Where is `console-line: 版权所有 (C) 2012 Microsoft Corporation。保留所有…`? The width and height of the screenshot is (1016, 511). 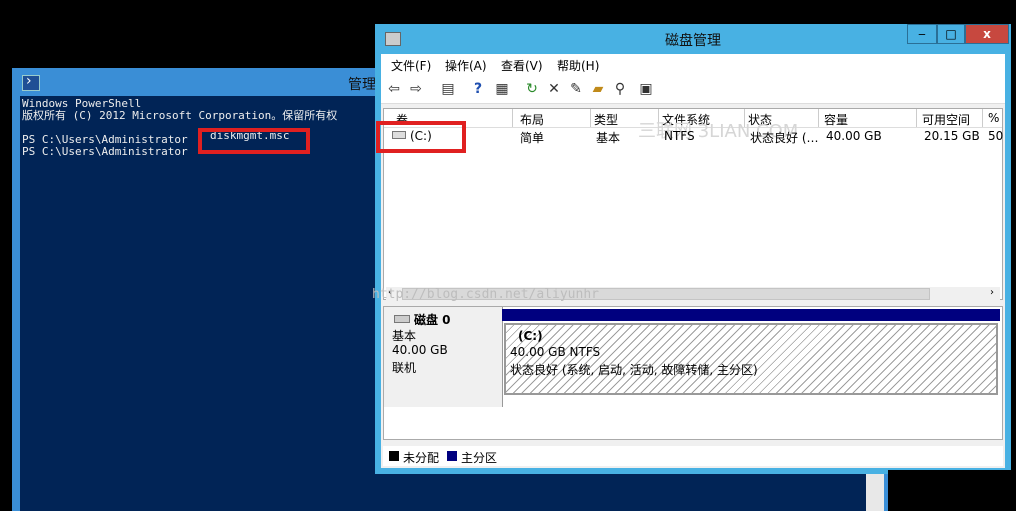
console-line: 版权所有 (C) 2012 Microsoft Corporation。保留所有… is located at coordinates (180, 115).